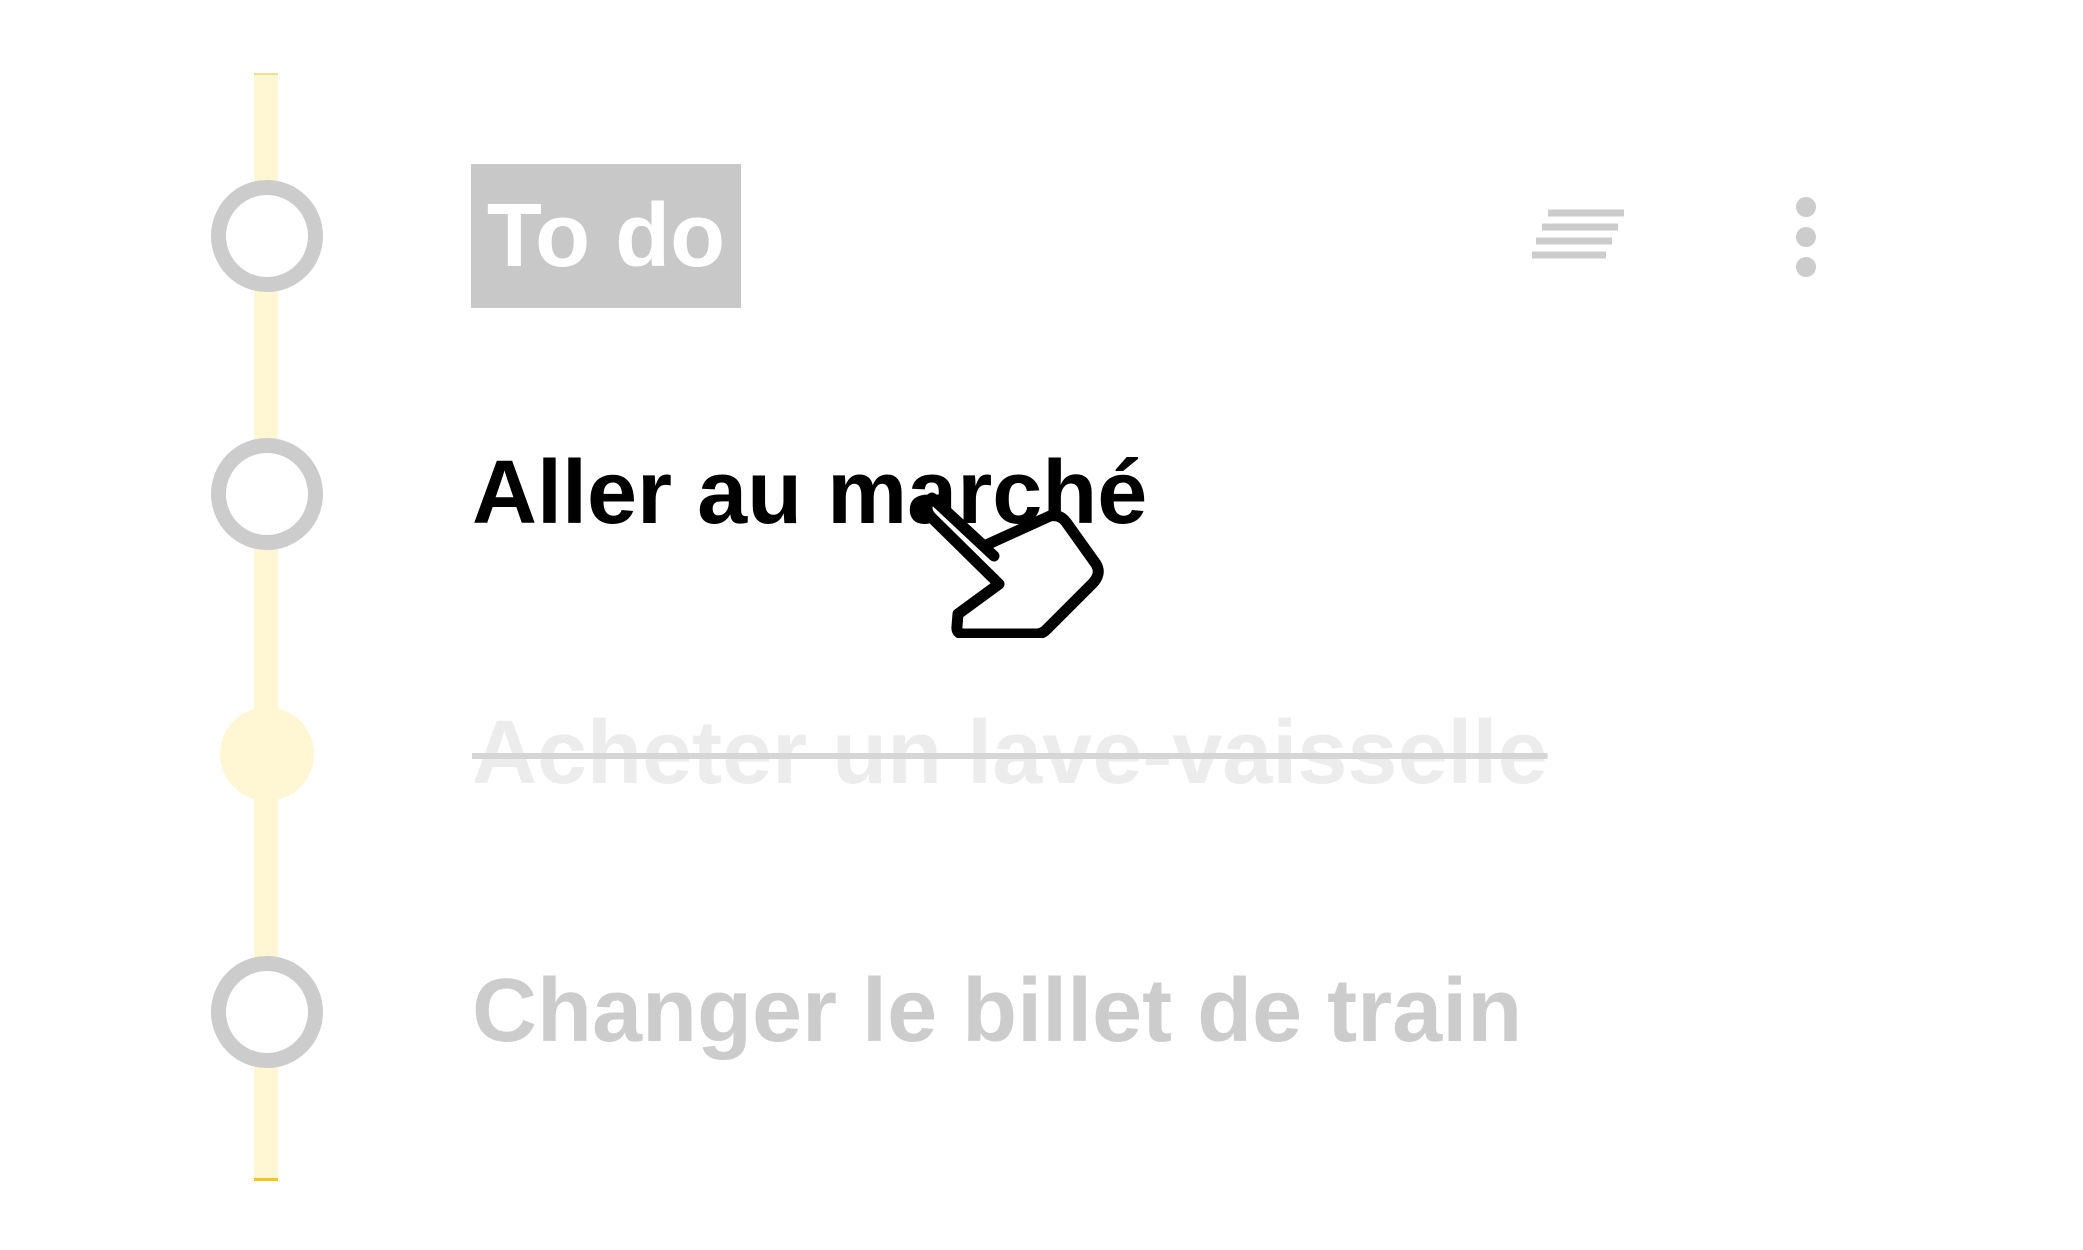 The image size is (2083, 1250). Describe the element at coordinates (1010, 753) in the screenshot. I see `task-label-2: Acheter un lave-vaisselle` at that location.